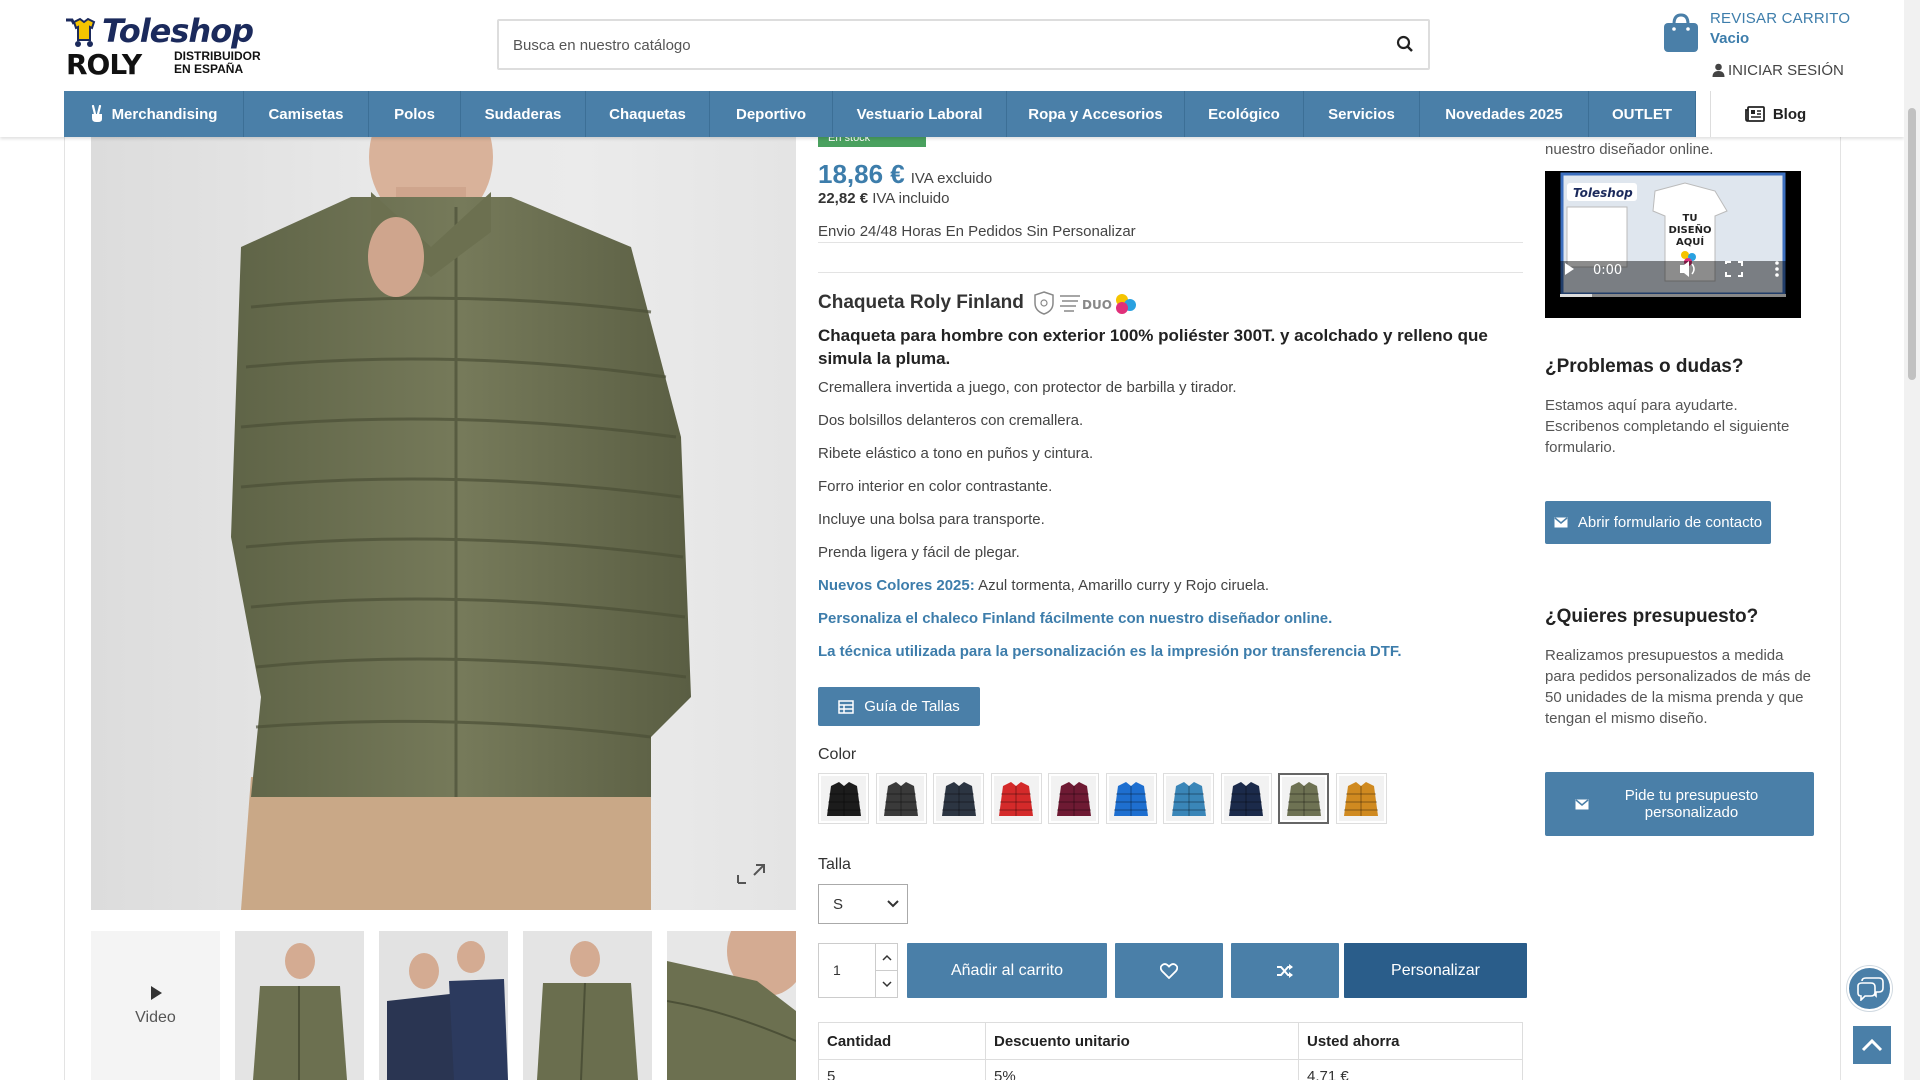 The height and width of the screenshot is (1080, 1920). I want to click on nav-item-sudaderas: Sudaderas, so click(523, 114).